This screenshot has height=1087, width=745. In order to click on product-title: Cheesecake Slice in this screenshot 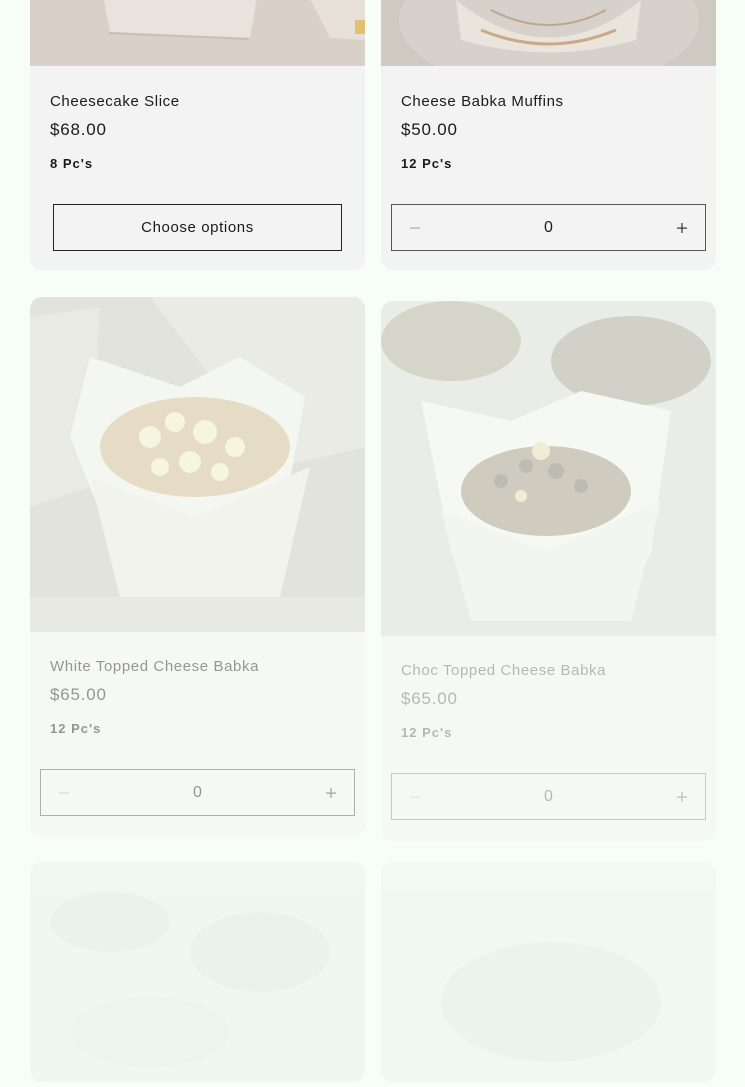, I will do `click(115, 101)`.